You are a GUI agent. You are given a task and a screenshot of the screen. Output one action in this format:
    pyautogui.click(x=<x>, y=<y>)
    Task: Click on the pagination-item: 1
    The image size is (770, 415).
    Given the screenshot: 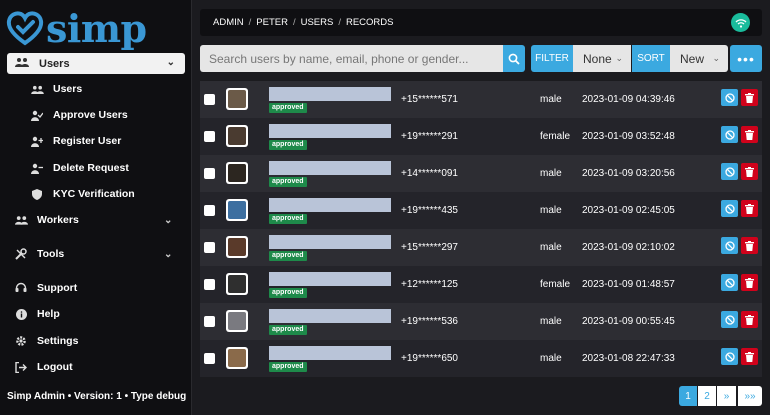 What is the action you would take?
    pyautogui.click(x=688, y=396)
    